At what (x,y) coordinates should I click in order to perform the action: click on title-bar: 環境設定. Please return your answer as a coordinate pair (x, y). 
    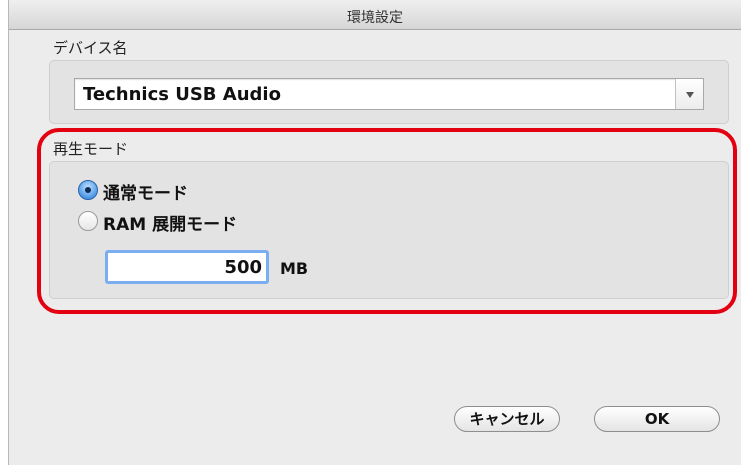
    Looking at the image, I should click on (375, 15).